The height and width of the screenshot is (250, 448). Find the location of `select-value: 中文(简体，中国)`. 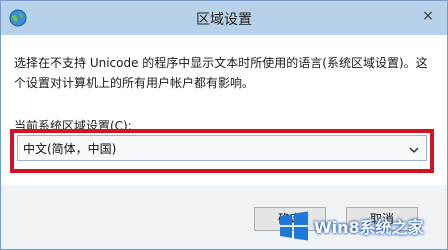

select-value: 中文(简体，中国) is located at coordinates (70, 149).